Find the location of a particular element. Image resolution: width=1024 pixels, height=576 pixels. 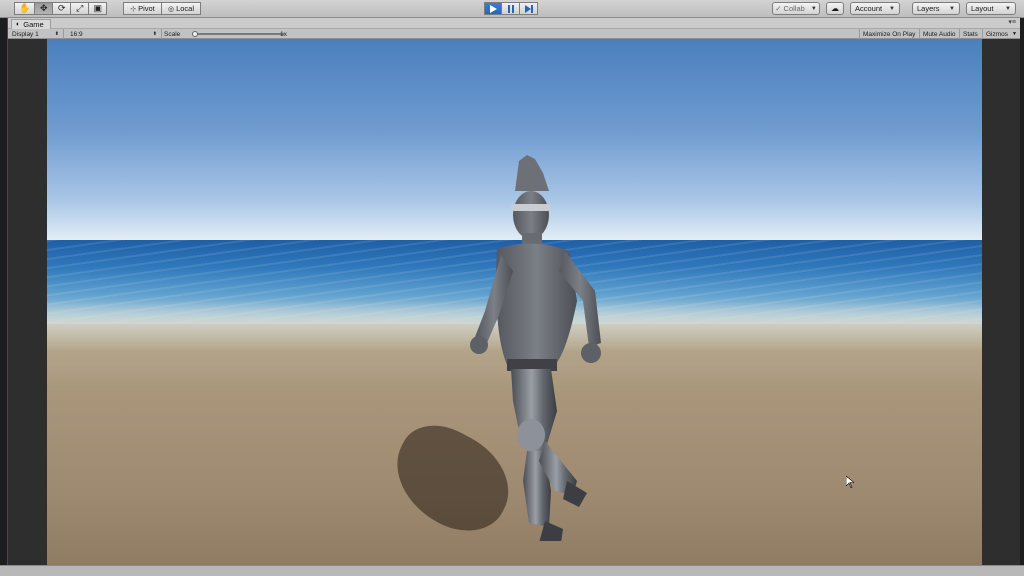

pause-button is located at coordinates (511, 8).